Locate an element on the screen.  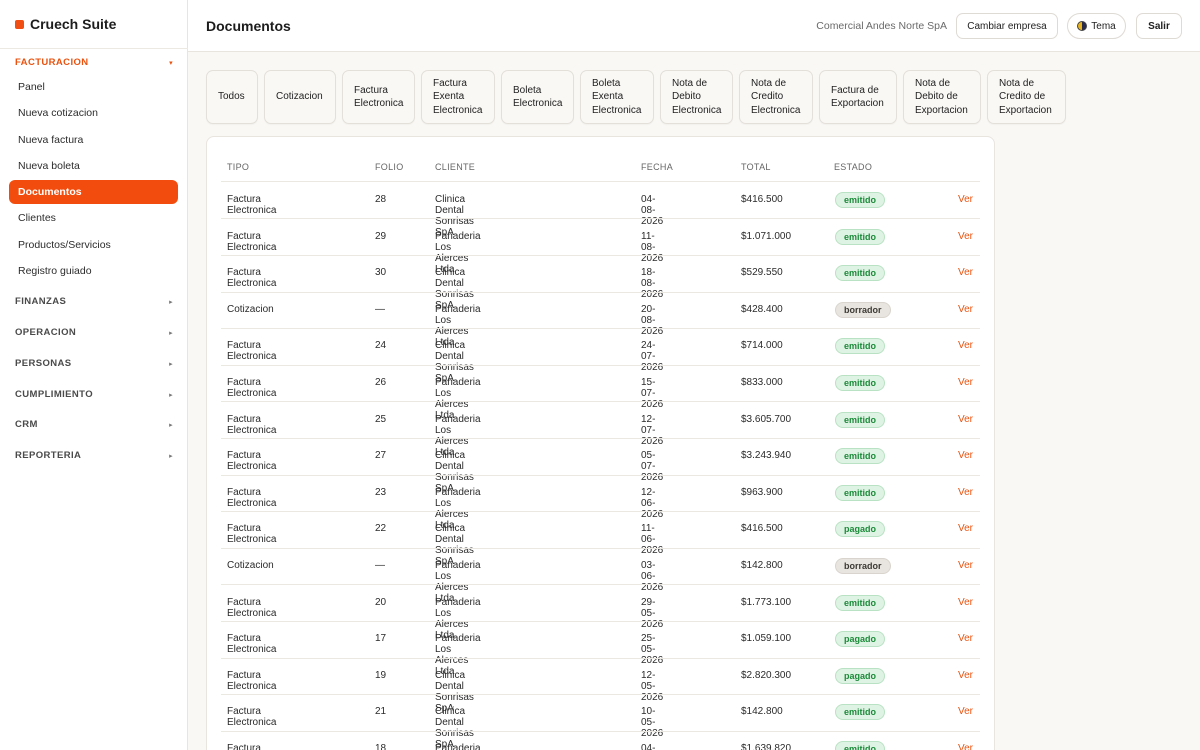
filter-tab-boleta-electronica: Boleta Electronica is located at coordinates (537, 97).